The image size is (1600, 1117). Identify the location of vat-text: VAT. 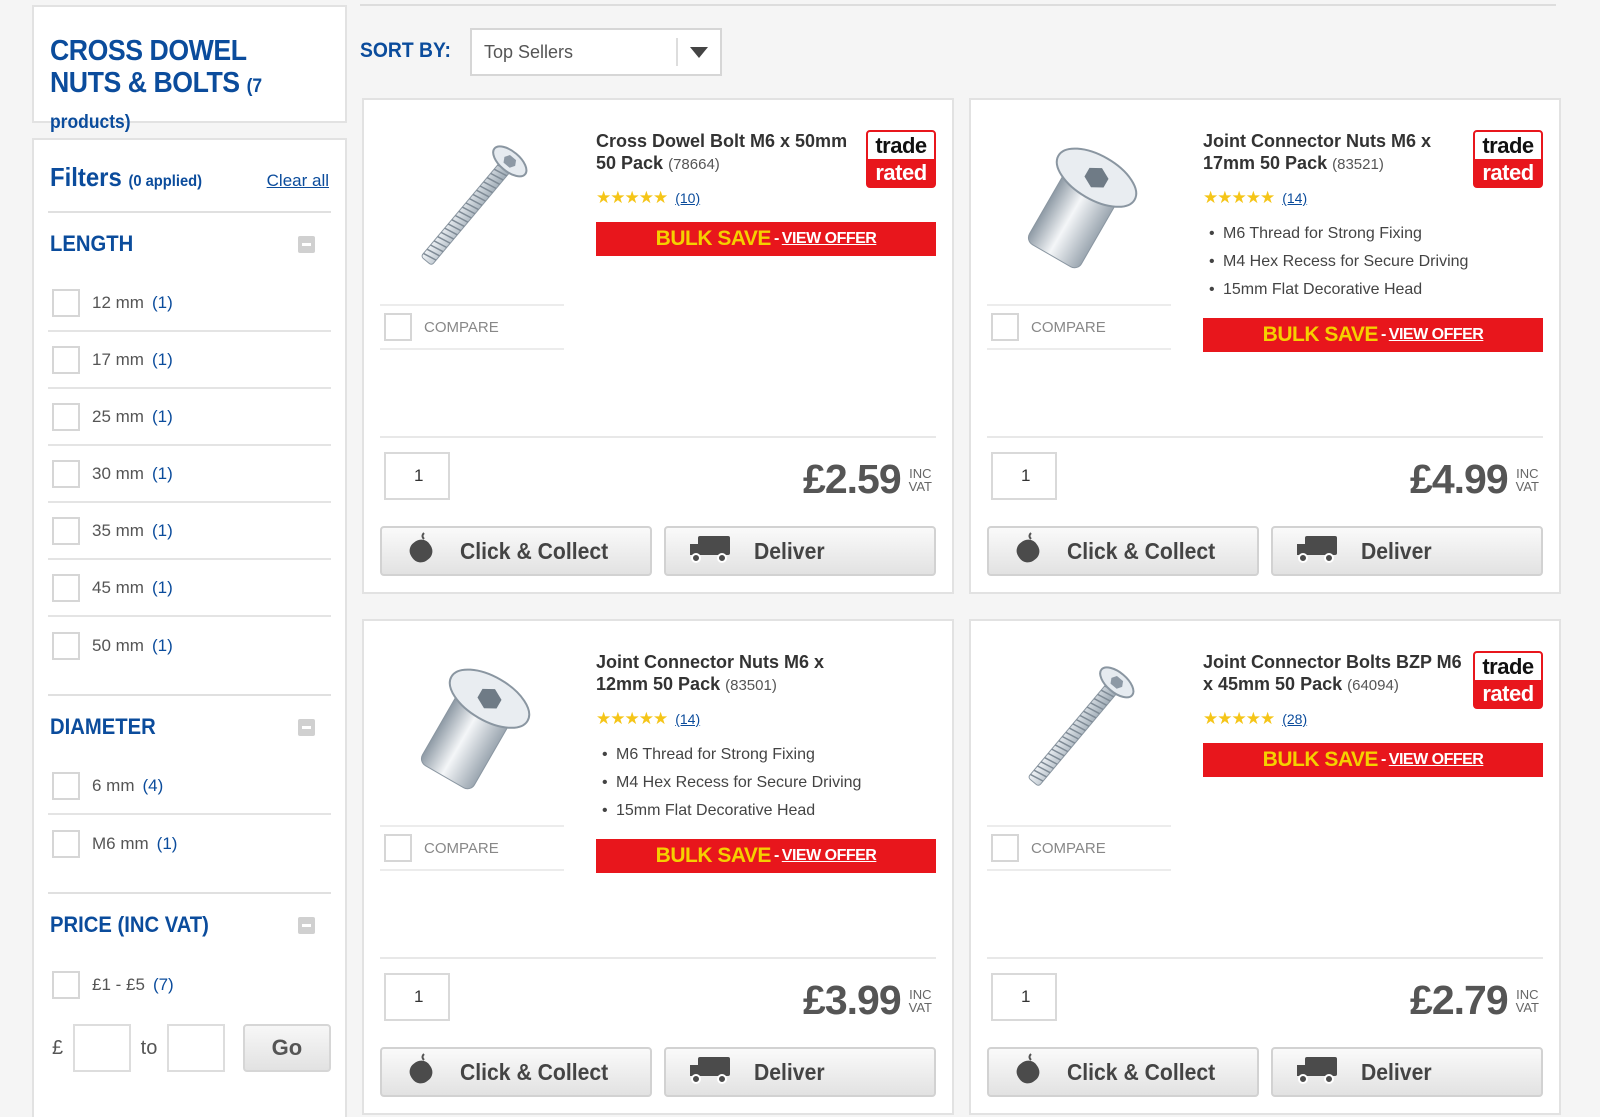
(920, 1007).